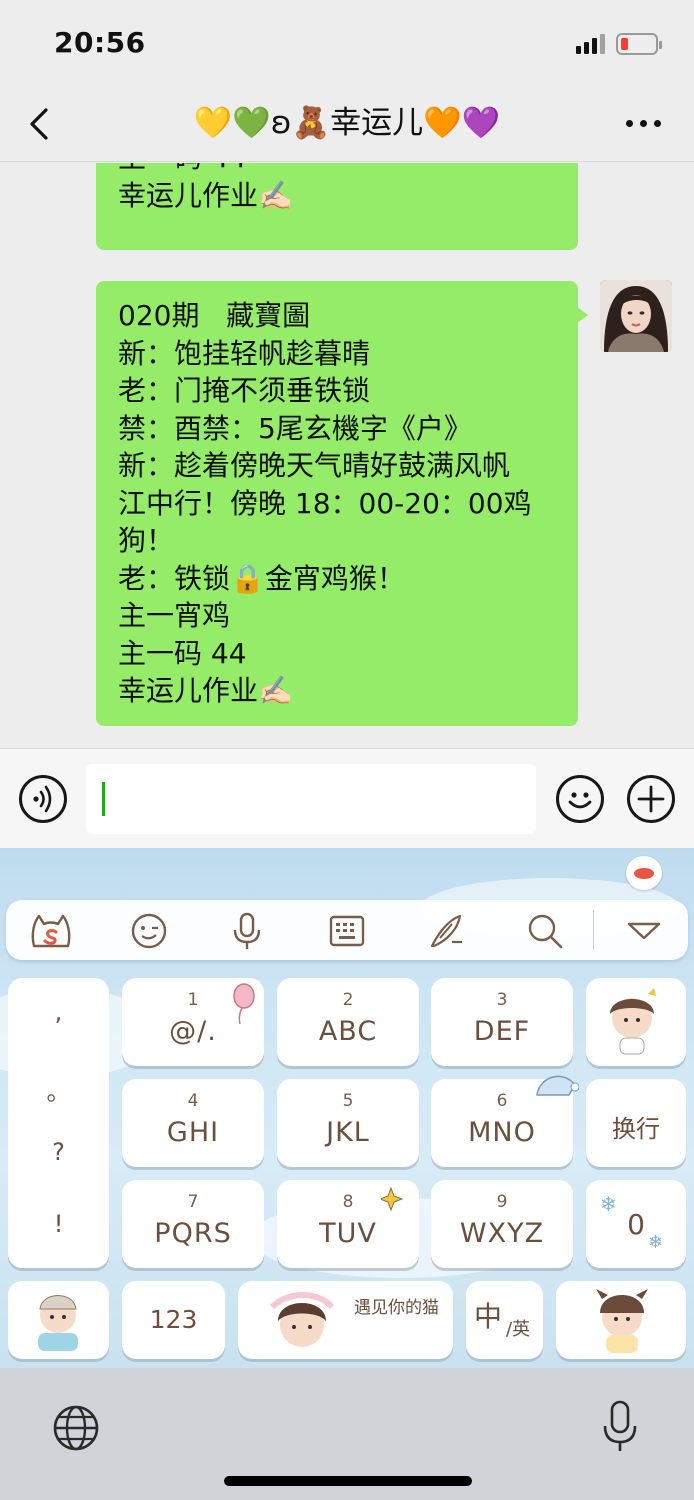  I want to click on lang-cn-label: 中, so click(488, 1316).